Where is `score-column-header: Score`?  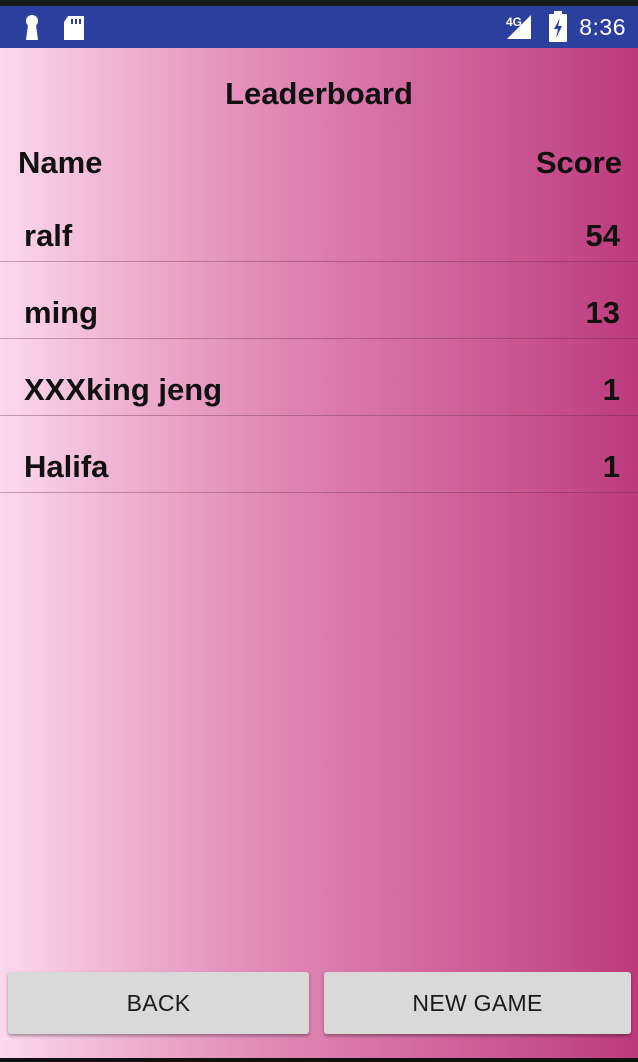 score-column-header: Score is located at coordinates (578, 162).